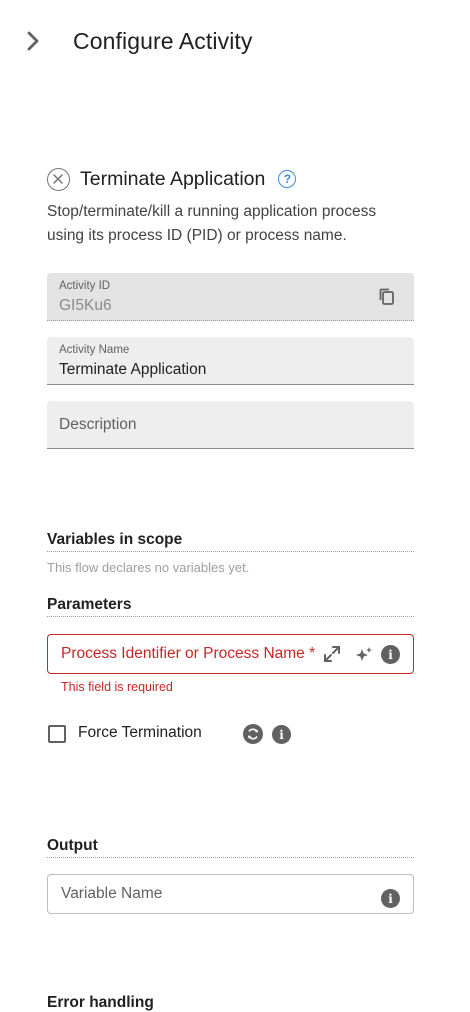 The image size is (470, 1012). Describe the element at coordinates (85, 305) in the screenshot. I see `activity-id-value: GI5Ku6` at that location.